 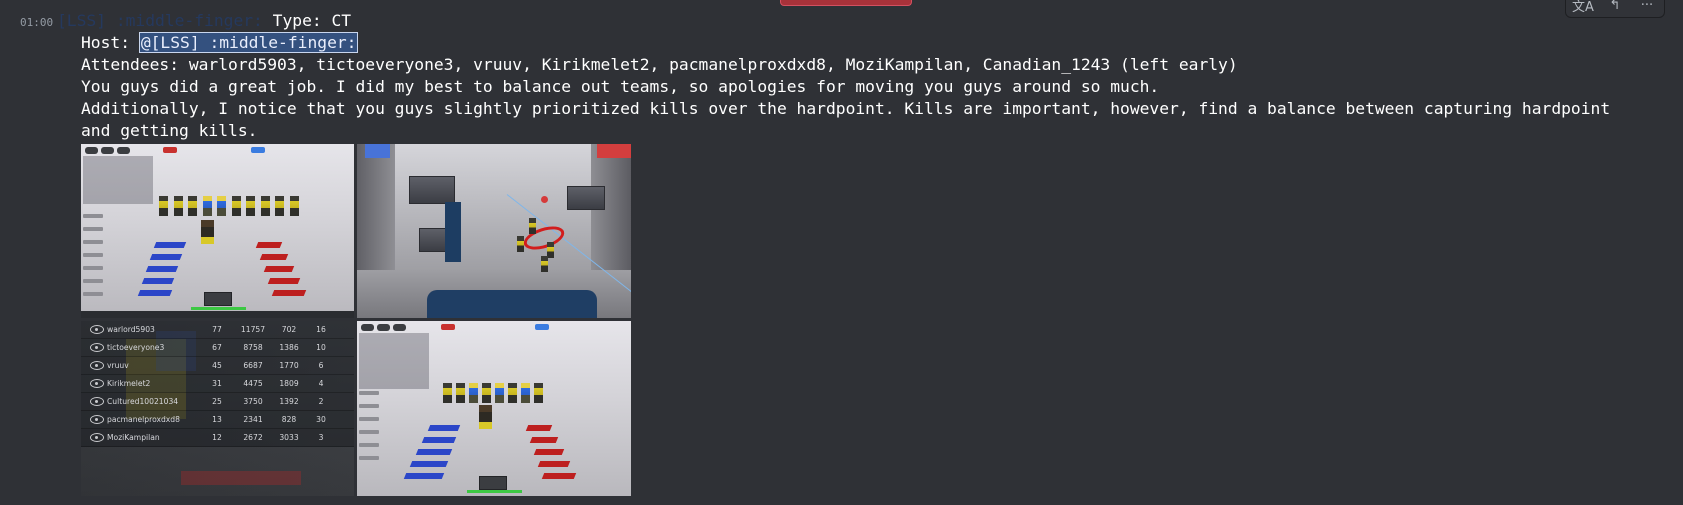 What do you see at coordinates (253, 329) in the screenshot?
I see `stat-2: 11757` at bounding box center [253, 329].